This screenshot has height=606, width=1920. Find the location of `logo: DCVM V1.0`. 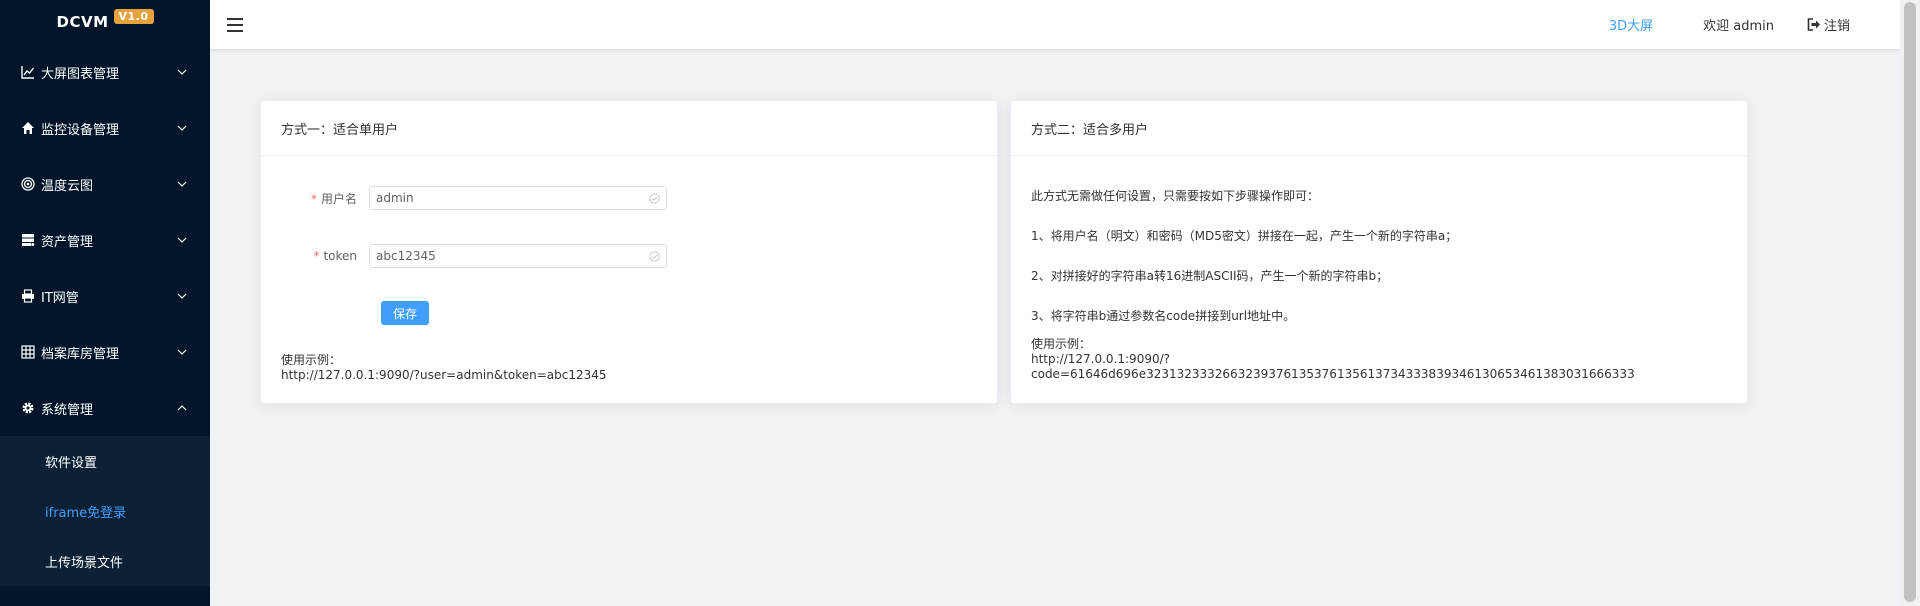

logo: DCVM V1.0 is located at coordinates (105, 22).